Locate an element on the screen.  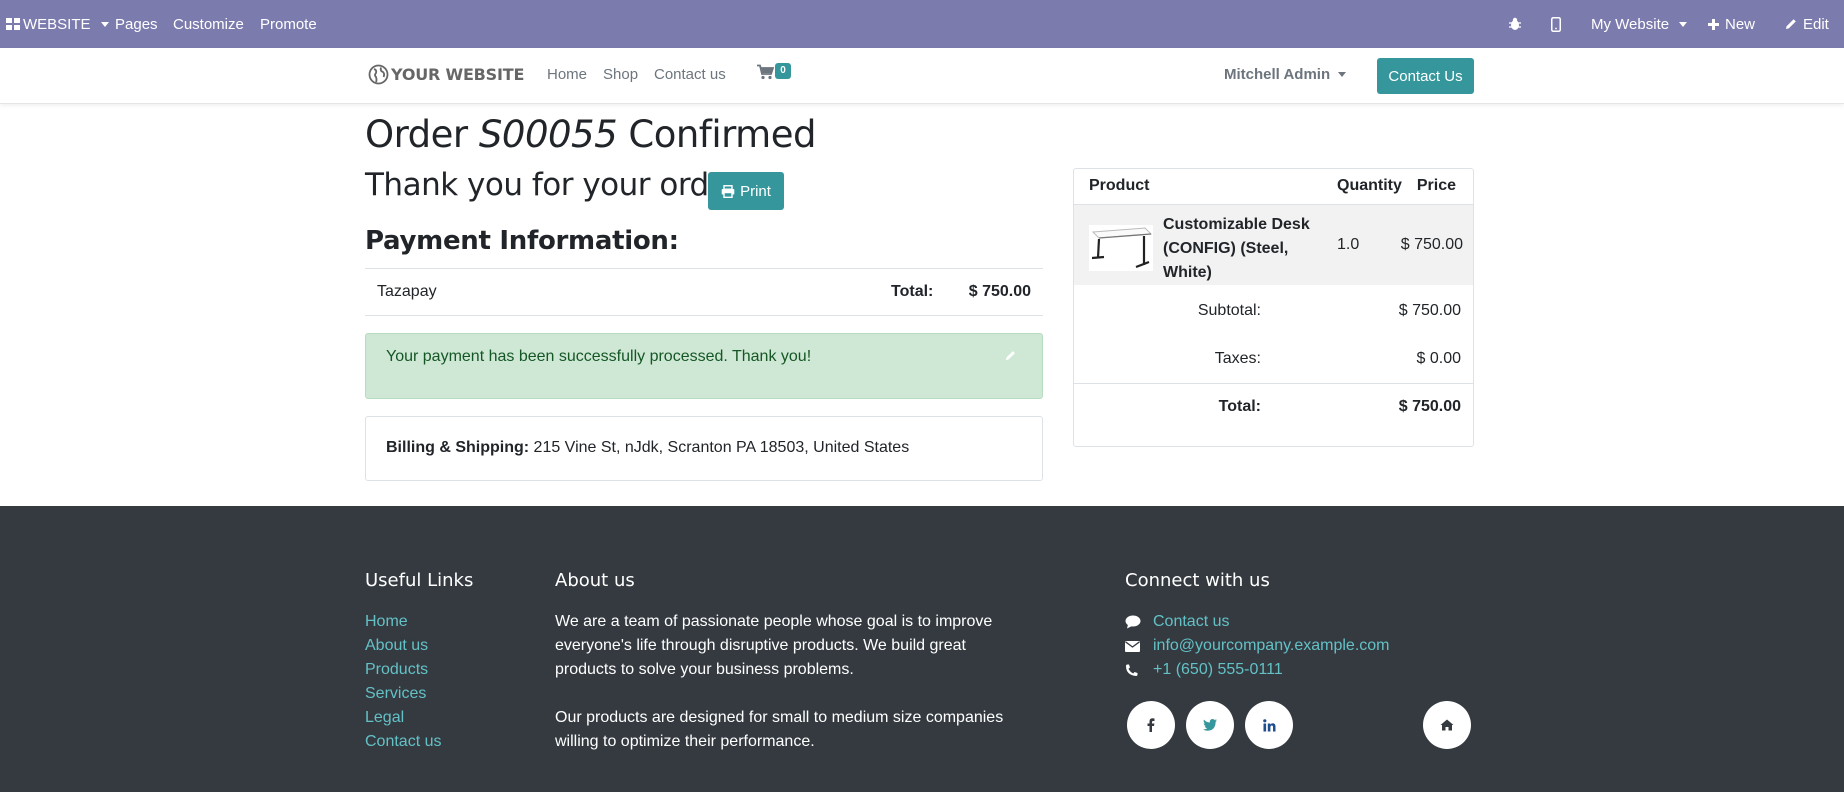
new-button: New is located at coordinates (1731, 24).